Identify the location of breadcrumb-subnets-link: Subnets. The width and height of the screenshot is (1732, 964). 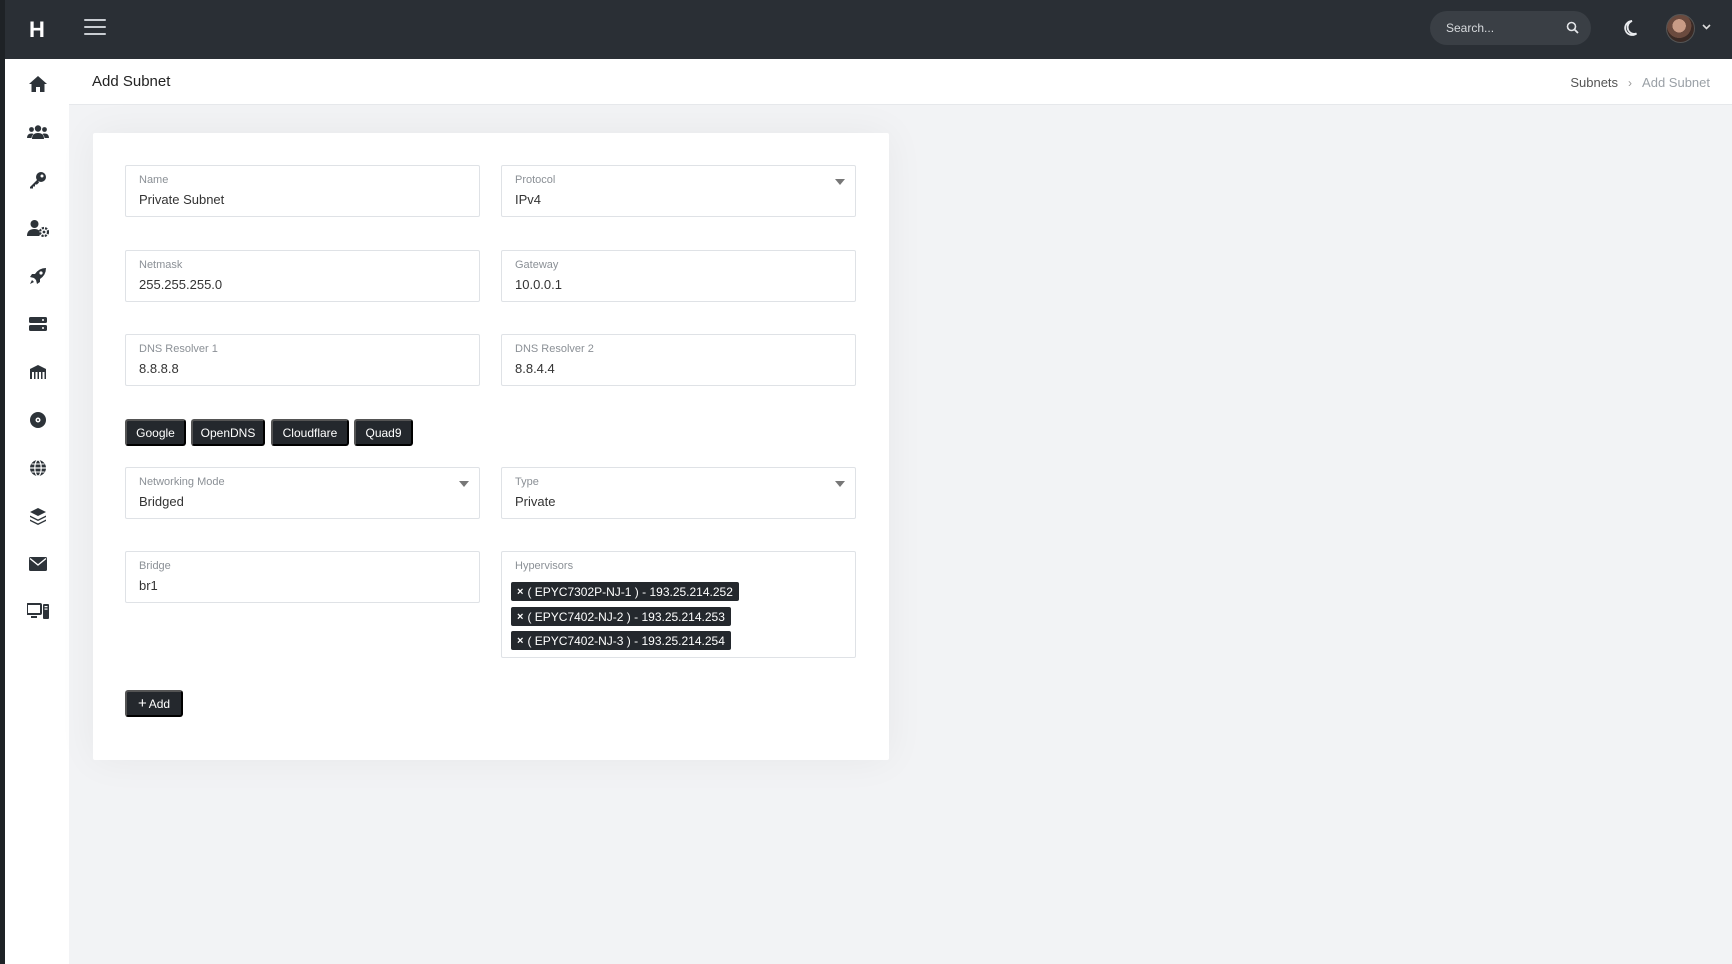
(1594, 82).